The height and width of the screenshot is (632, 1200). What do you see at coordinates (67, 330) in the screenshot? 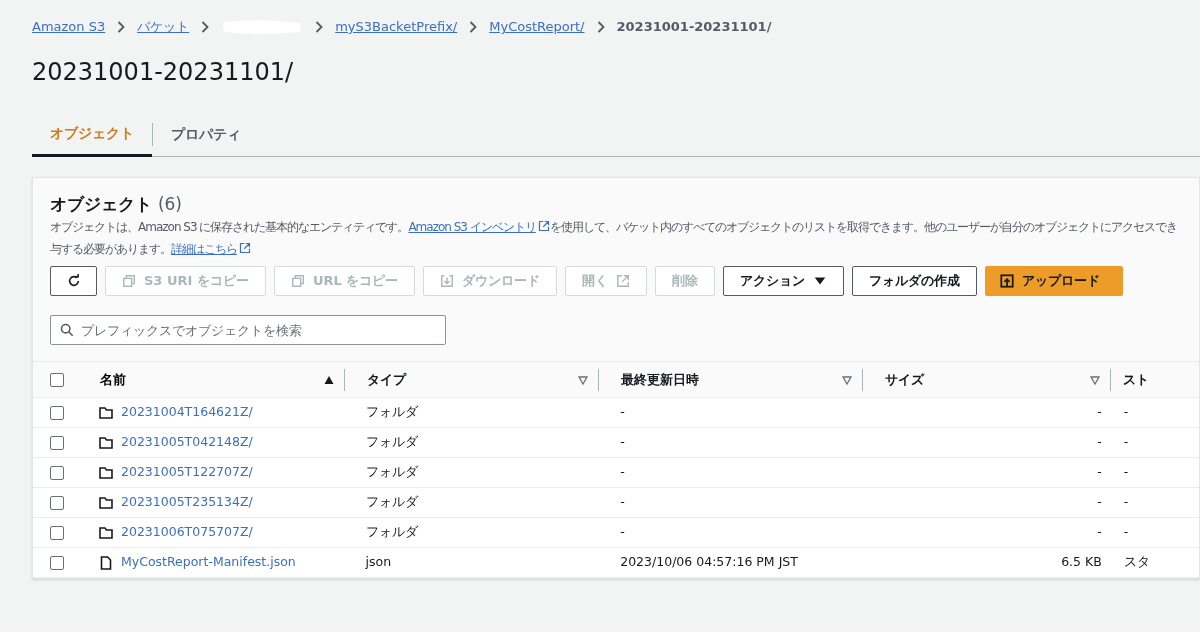
I see `search-icon` at bounding box center [67, 330].